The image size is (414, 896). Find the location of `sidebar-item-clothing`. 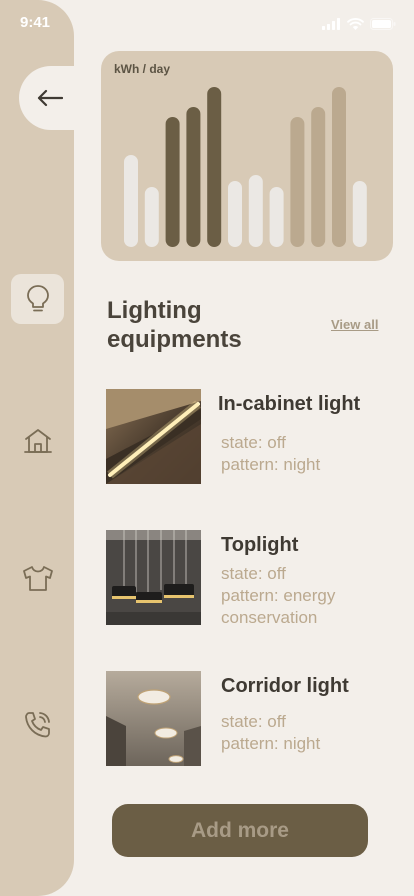

sidebar-item-clothing is located at coordinates (37, 578).